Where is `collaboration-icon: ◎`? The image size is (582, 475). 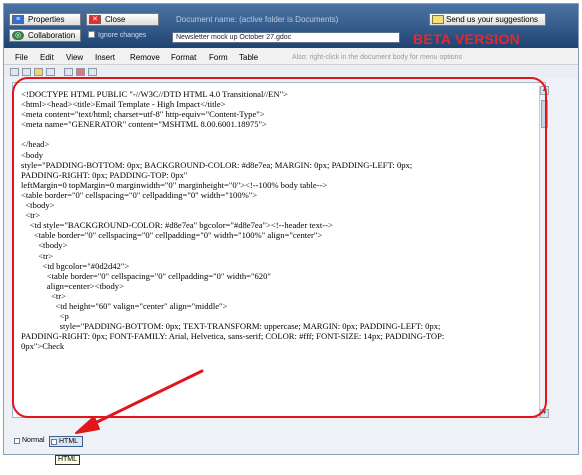
collaboration-icon: ◎ is located at coordinates (18, 35).